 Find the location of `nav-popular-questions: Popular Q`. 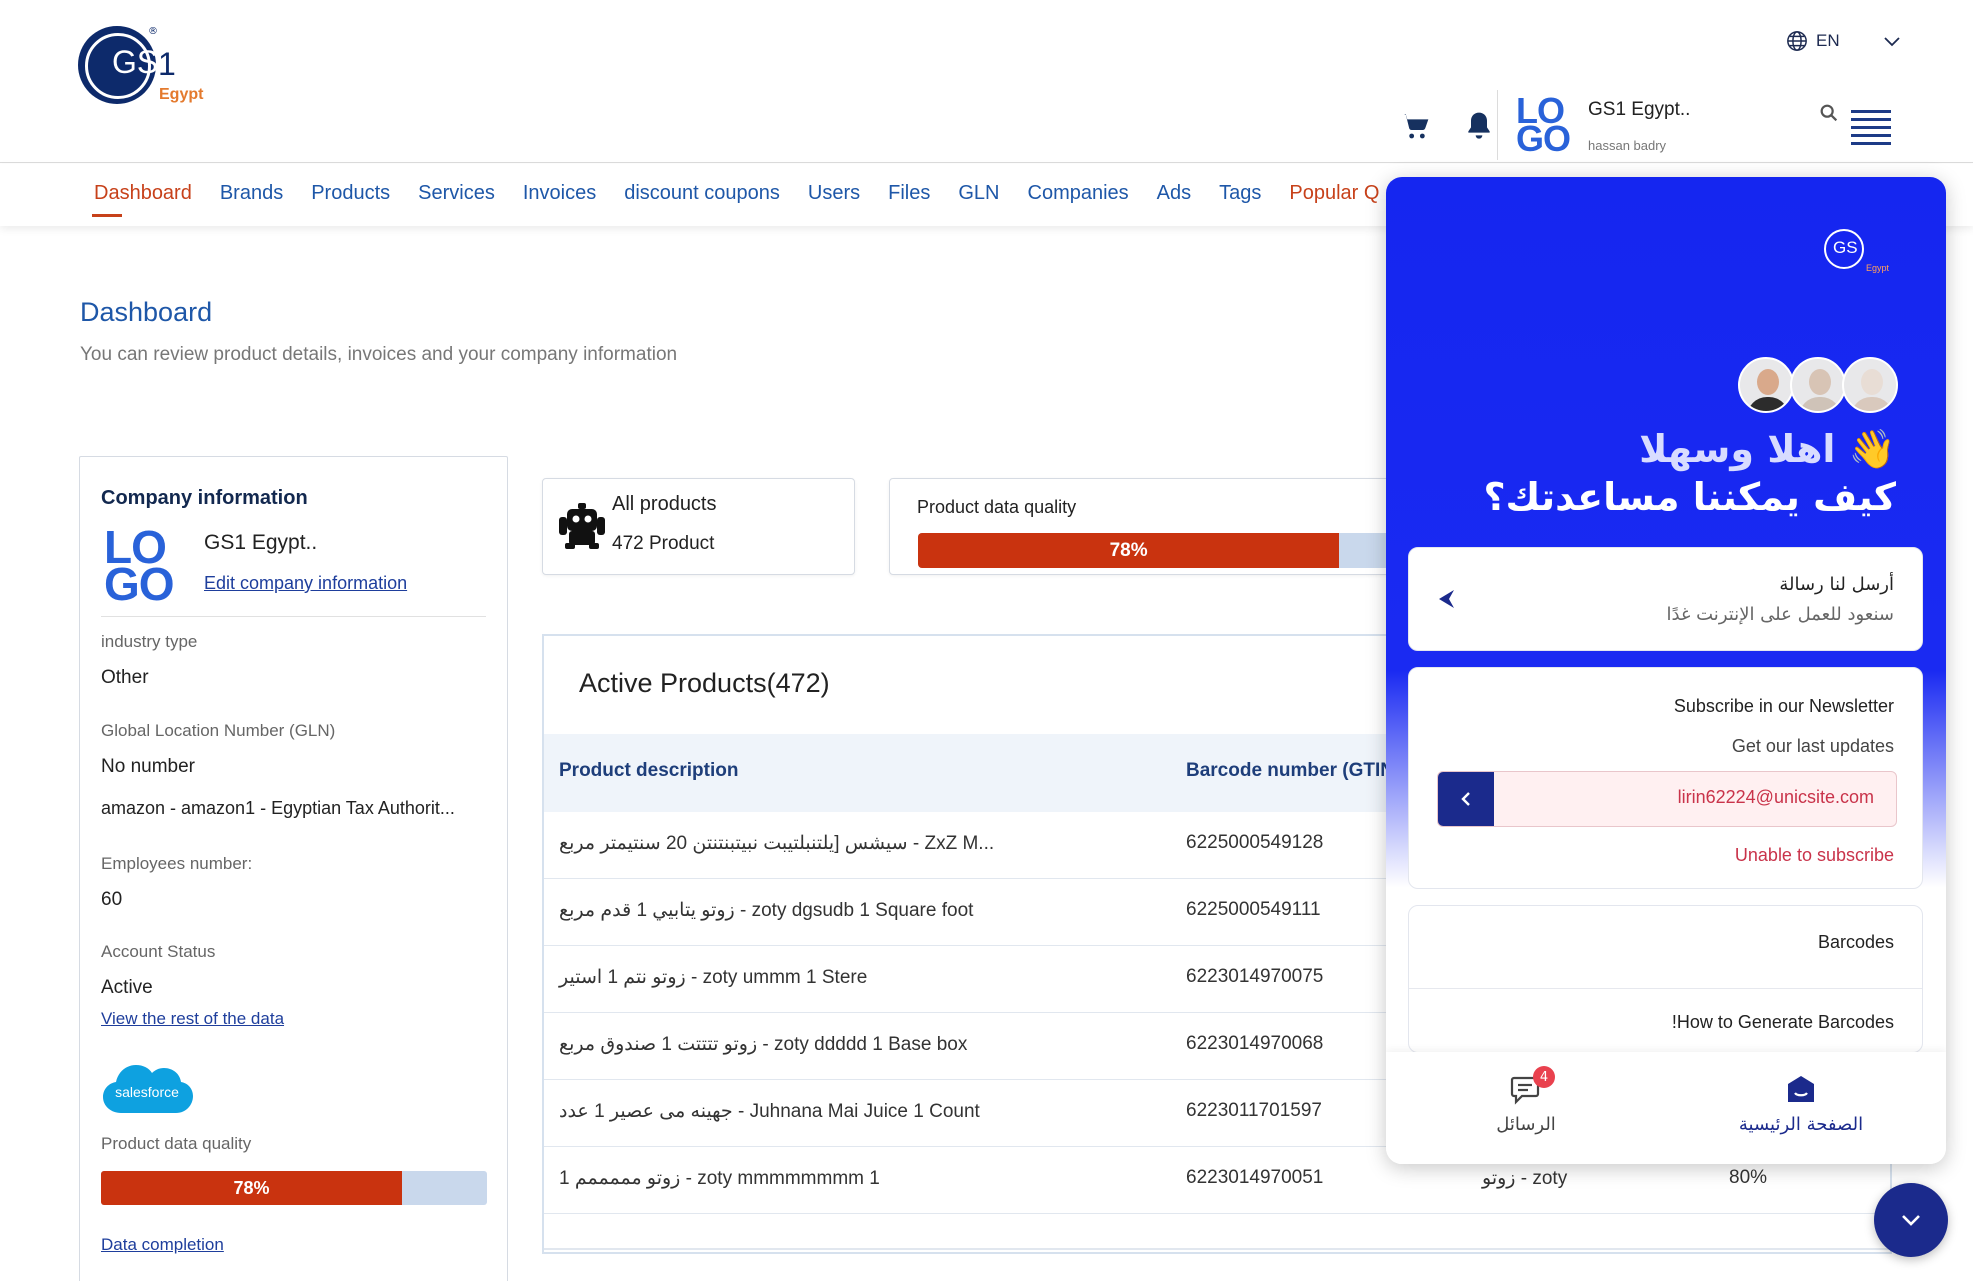

nav-popular-questions: Popular Q is located at coordinates (1334, 193).